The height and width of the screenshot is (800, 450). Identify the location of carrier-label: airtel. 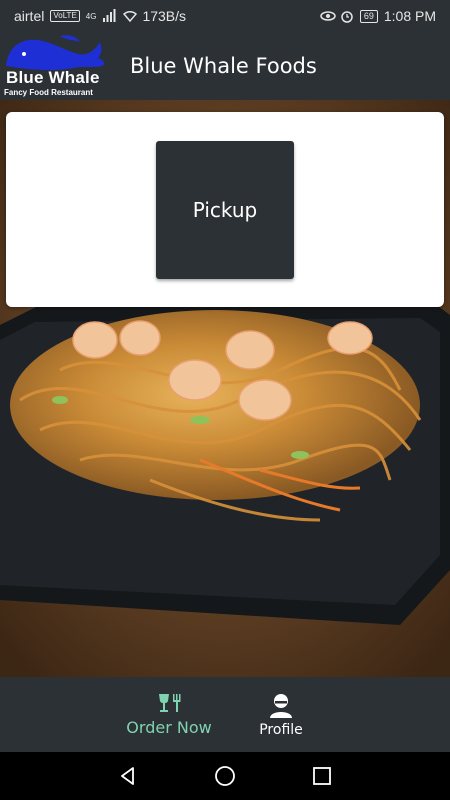
(29, 16).